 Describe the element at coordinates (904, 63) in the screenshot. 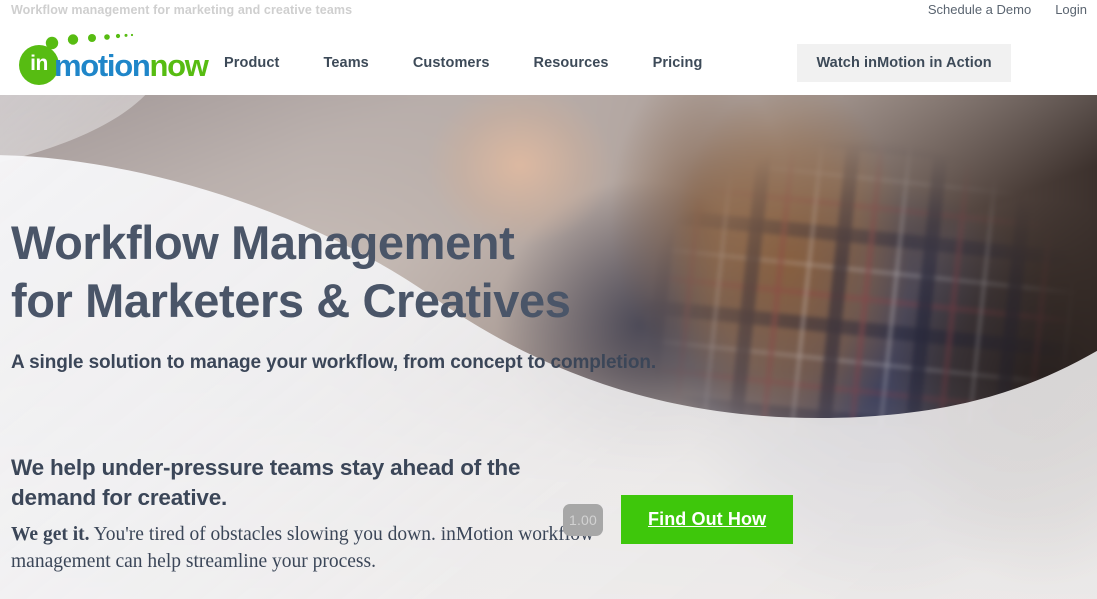

I see `watch-in-action-button: Watch inMotion in Action` at that location.